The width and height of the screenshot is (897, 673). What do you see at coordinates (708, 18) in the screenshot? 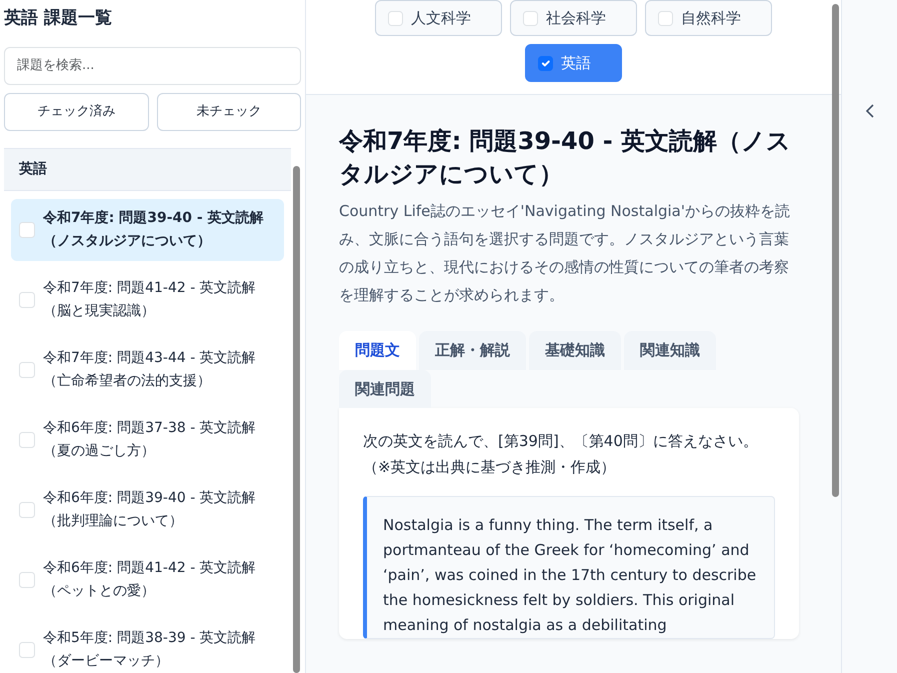
I see `category-toggle: 自然科学` at bounding box center [708, 18].